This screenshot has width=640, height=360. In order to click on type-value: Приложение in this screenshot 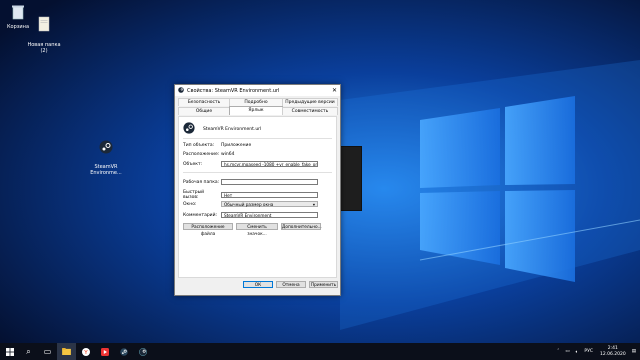, I will do `click(236, 145)`.